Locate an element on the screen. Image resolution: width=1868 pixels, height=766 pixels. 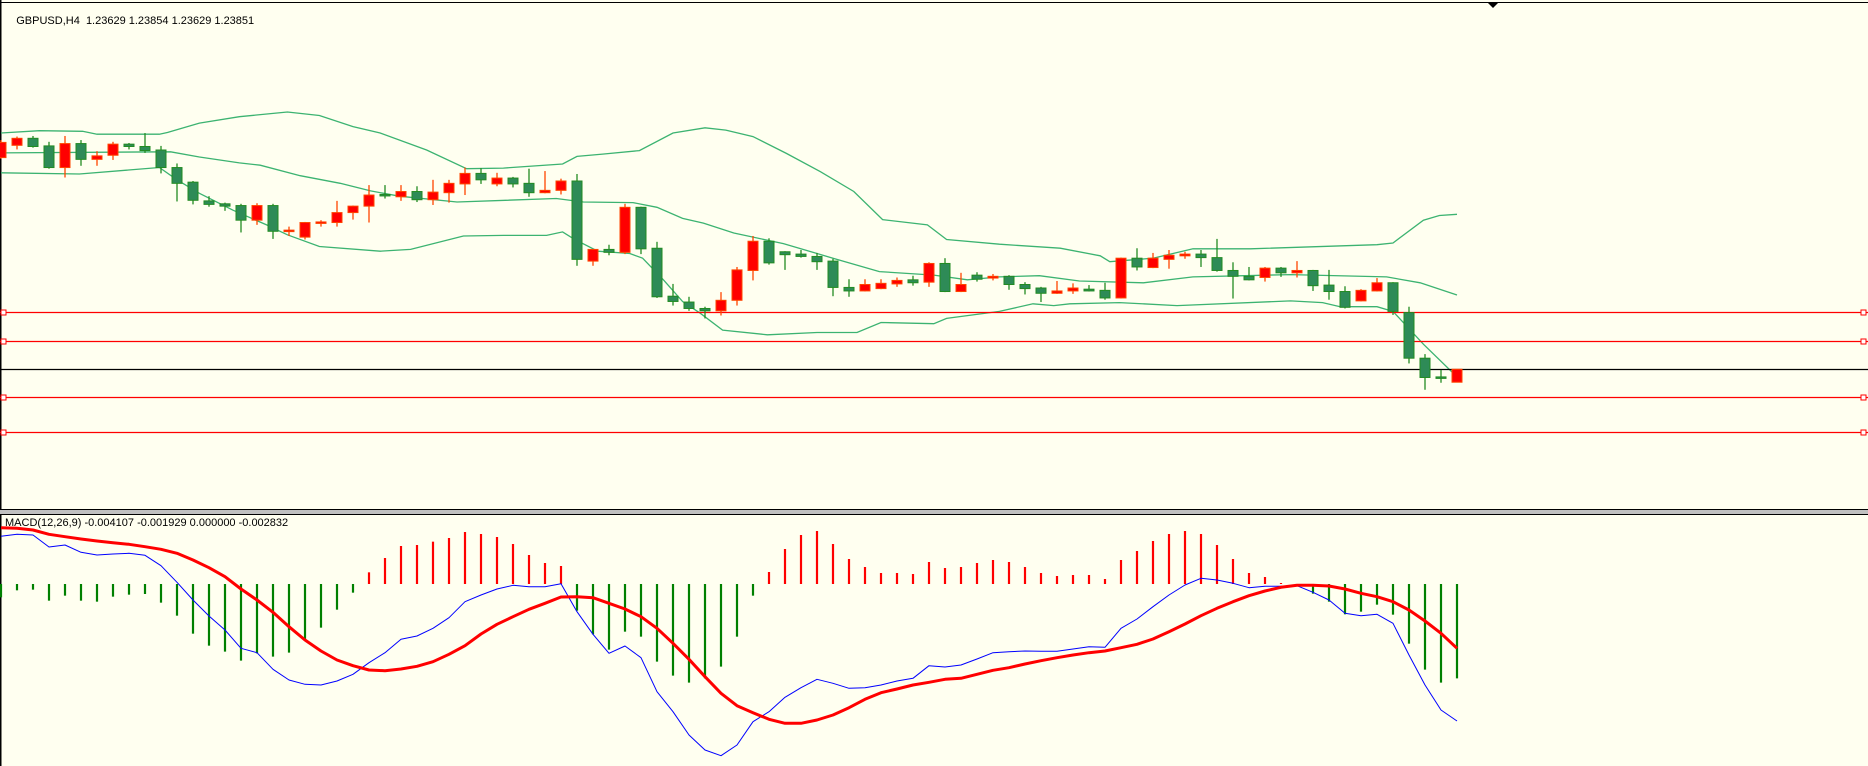
chart-shift-marker-icon is located at coordinates (1493, 5).